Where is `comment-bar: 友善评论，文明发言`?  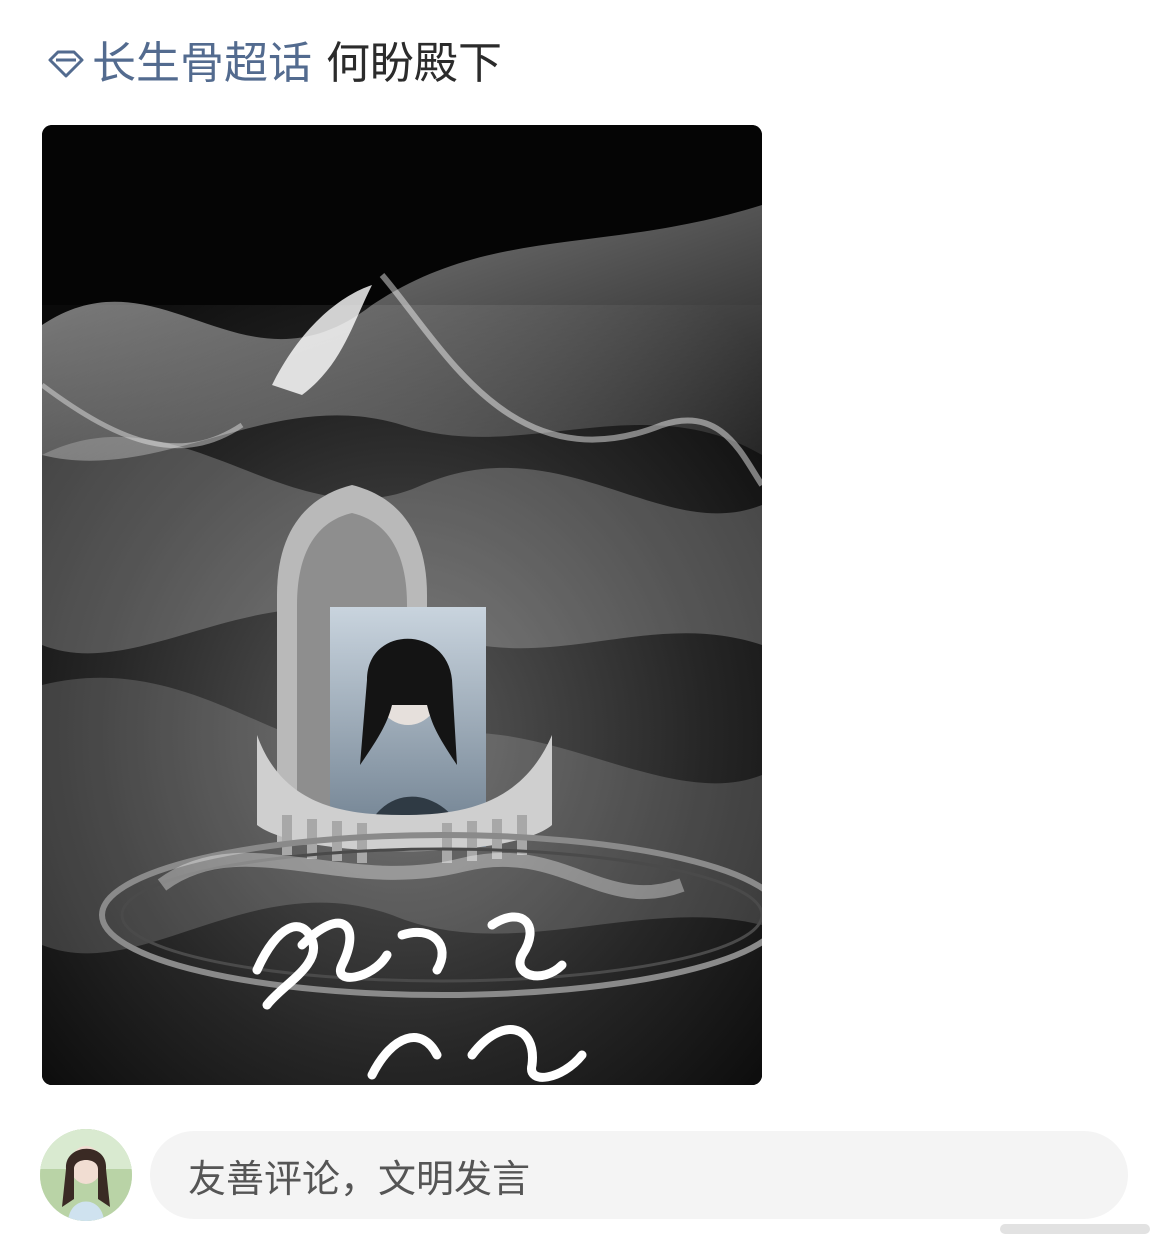 comment-bar: 友善评论，文明发言 is located at coordinates (585, 1175).